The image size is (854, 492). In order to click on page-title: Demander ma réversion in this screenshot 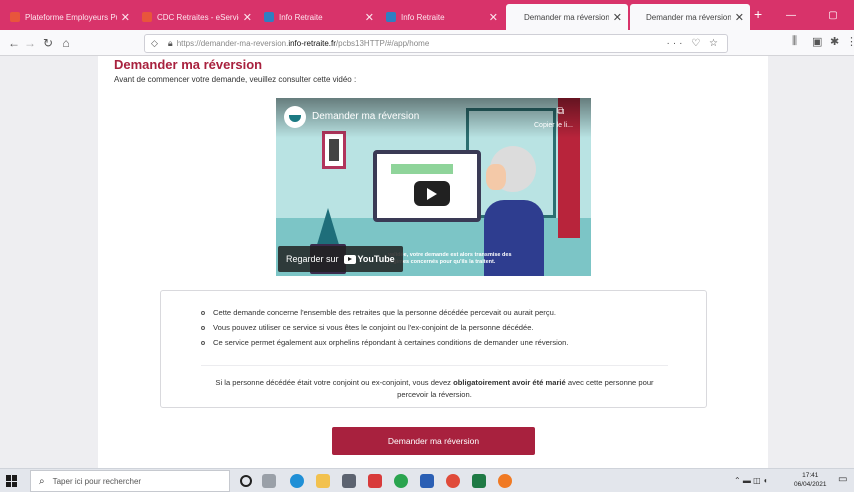, I will do `click(188, 64)`.